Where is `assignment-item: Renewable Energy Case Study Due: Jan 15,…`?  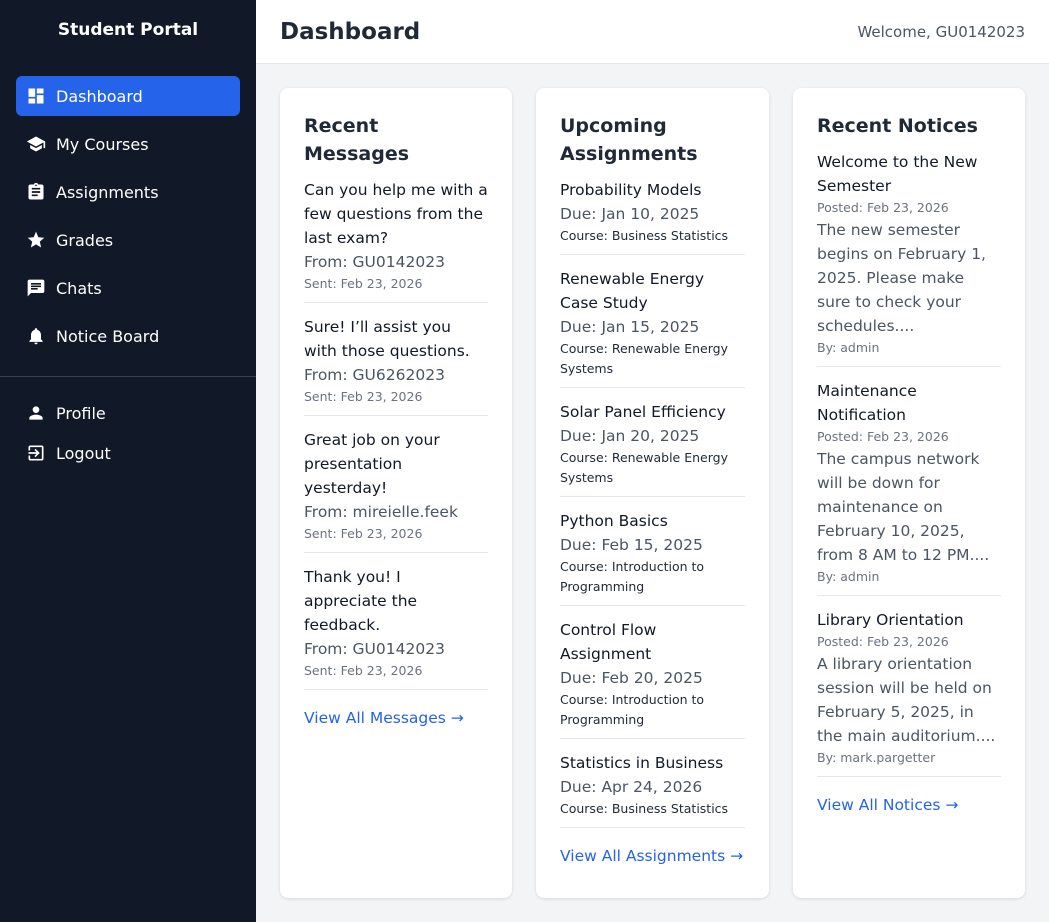 assignment-item: Renewable Energy Case Study Due: Jan 15,… is located at coordinates (652, 327).